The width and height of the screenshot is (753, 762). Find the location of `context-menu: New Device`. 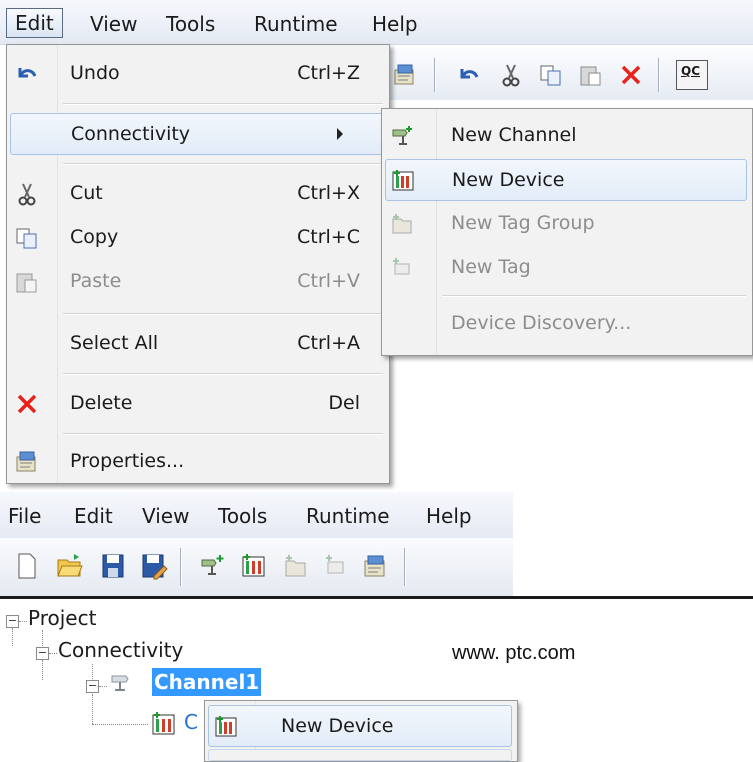

context-menu: New Device is located at coordinates (361, 731).